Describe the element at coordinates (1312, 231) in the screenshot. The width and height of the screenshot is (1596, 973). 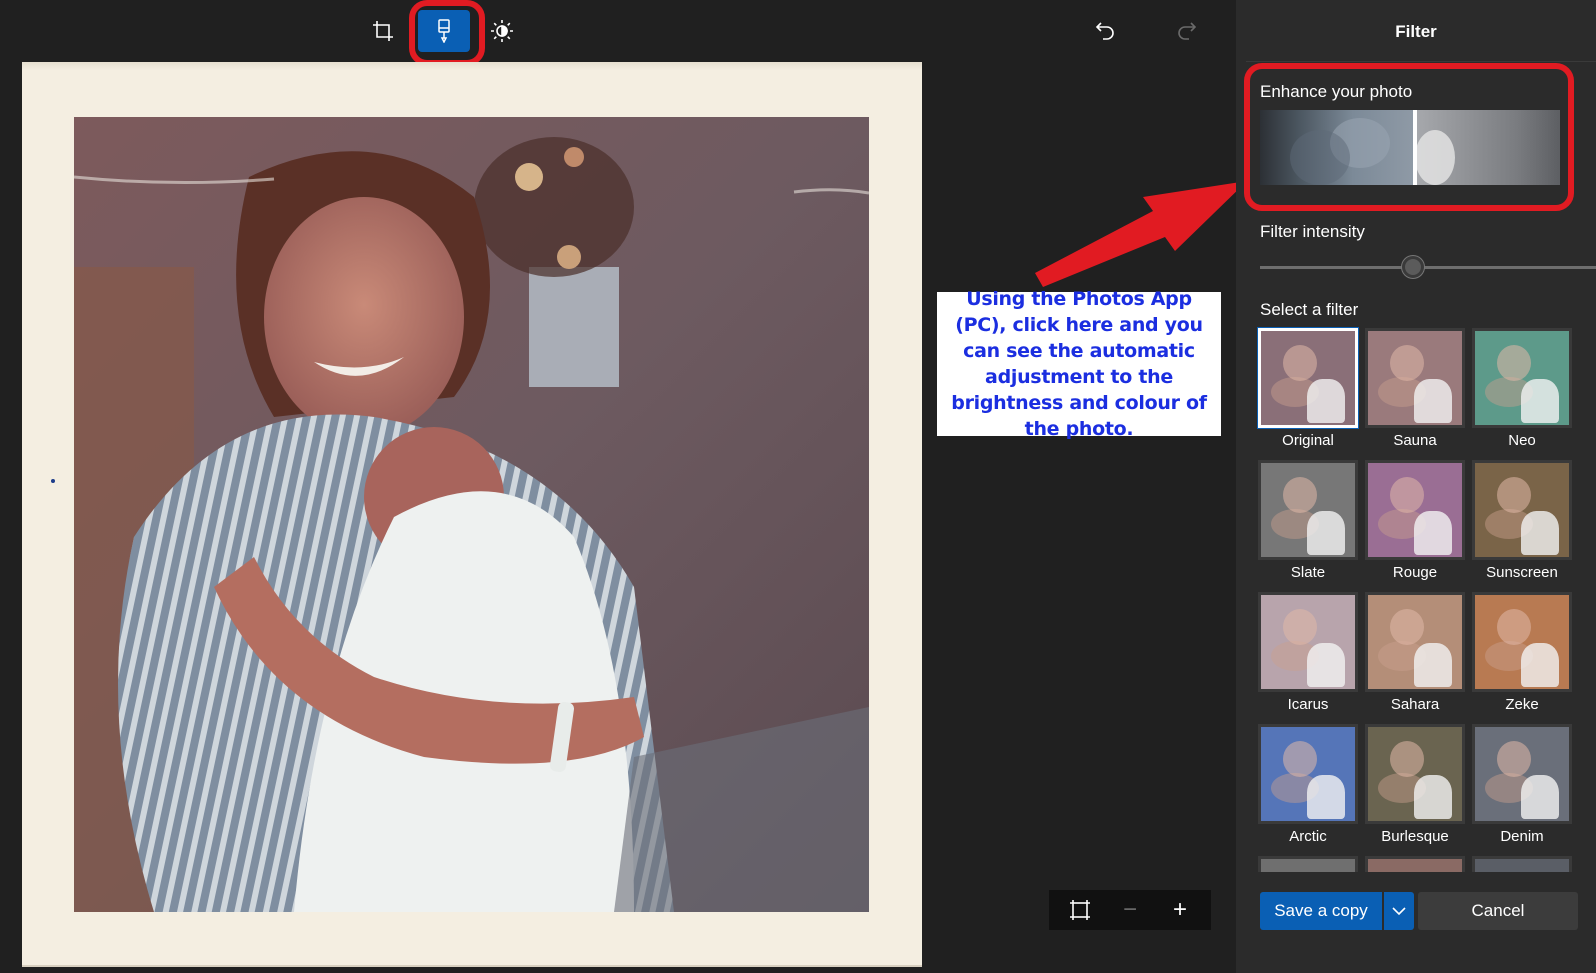
I see `intensity-label: Filter intensity` at that location.